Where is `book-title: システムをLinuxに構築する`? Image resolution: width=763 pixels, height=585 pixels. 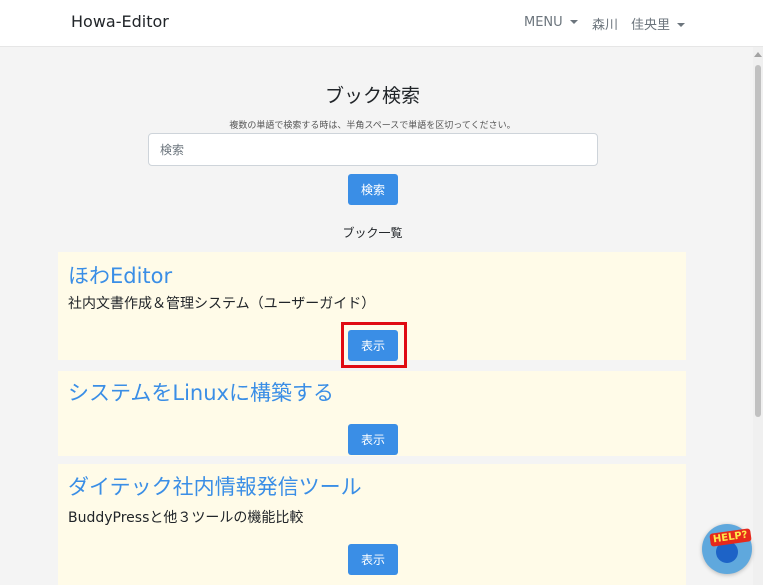
book-title: システムをLinuxに構築する is located at coordinates (201, 392).